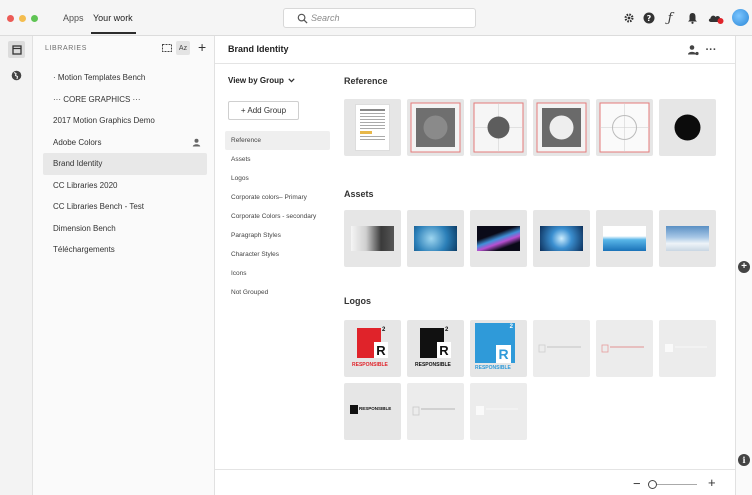  I want to click on help-icon: ?, so click(649, 18).